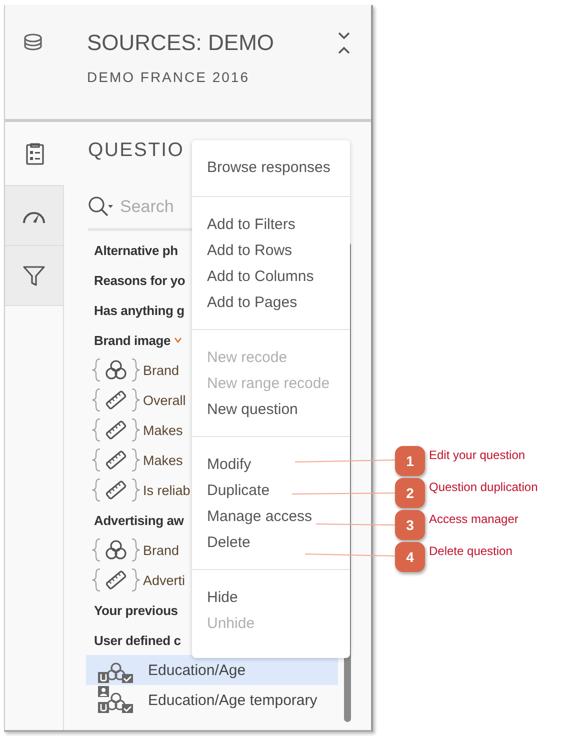 The height and width of the screenshot is (736, 564). I want to click on callout-label: Access manager, so click(473, 519).